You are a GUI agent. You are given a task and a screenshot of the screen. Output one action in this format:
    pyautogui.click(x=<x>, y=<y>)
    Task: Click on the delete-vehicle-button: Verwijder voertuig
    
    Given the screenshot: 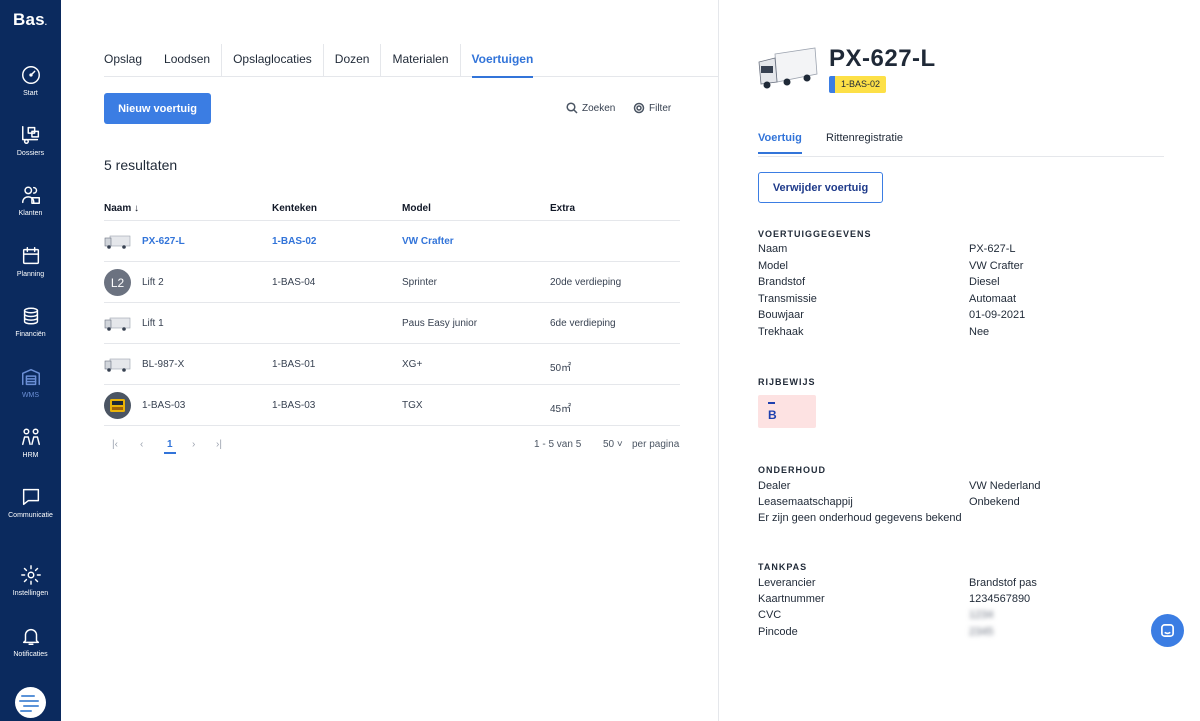 What is the action you would take?
    pyautogui.click(x=820, y=187)
    